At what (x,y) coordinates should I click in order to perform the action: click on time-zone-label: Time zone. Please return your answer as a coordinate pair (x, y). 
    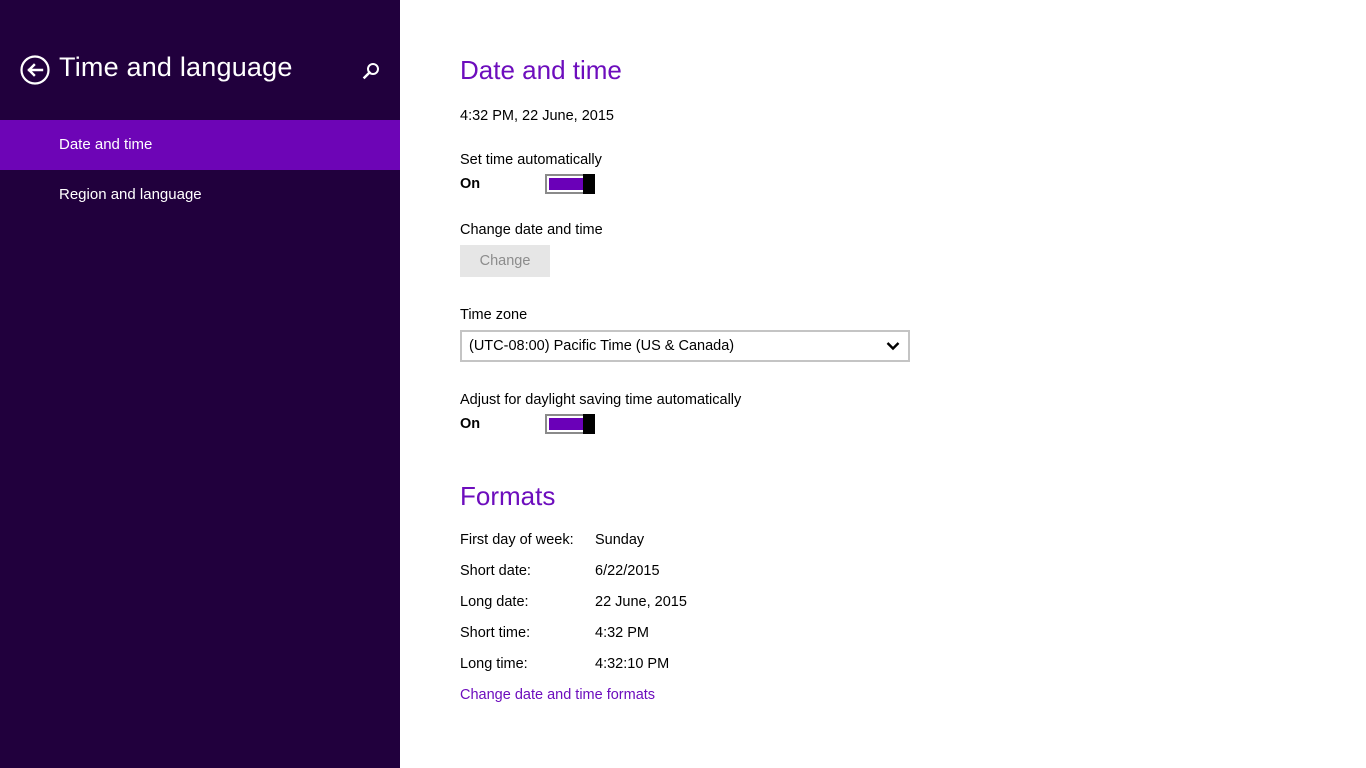
    Looking at the image, I should click on (494, 315).